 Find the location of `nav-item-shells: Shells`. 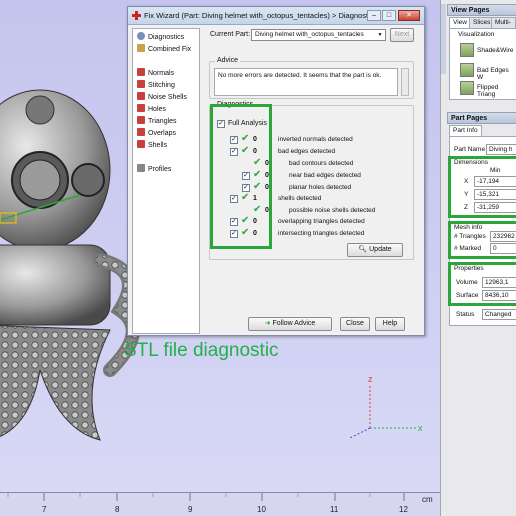

nav-item-shells: Shells is located at coordinates (152, 145).